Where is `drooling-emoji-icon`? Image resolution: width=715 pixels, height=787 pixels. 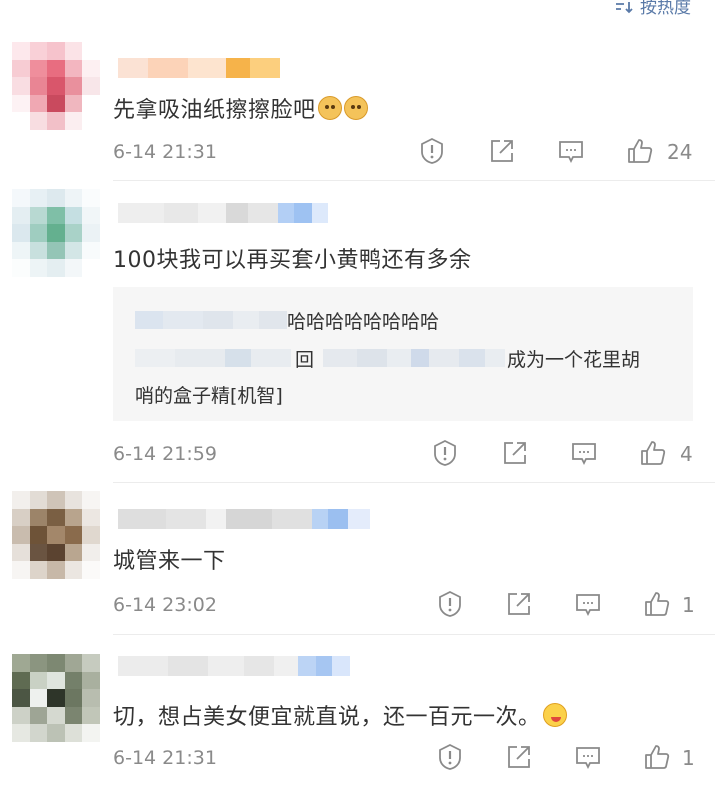 drooling-emoji-icon is located at coordinates (554, 715).